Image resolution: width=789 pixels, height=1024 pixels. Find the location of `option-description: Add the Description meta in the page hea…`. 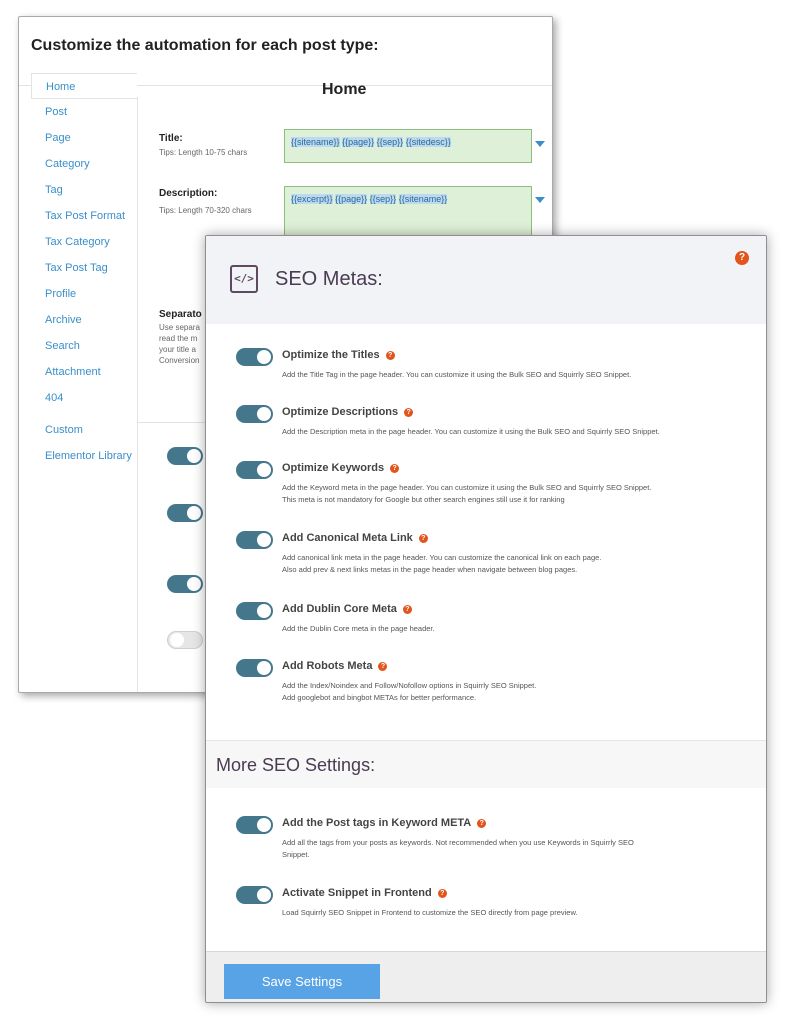

option-description: Add the Description meta in the page hea… is located at coordinates (507, 432).